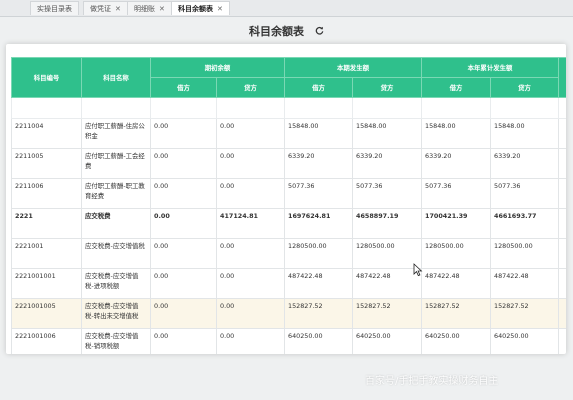  I want to click on account-name: 应交税费-应交增值税, so click(116, 253).